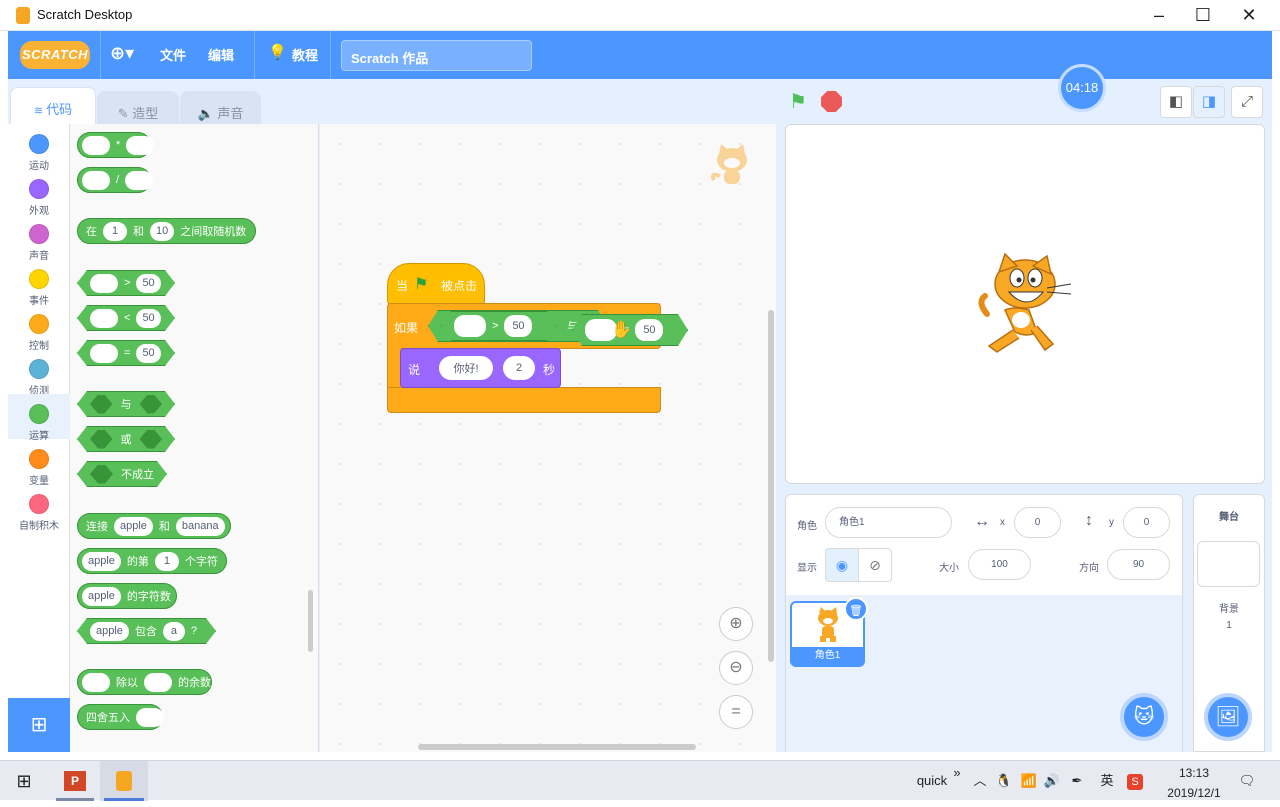  Describe the element at coordinates (24, 781) in the screenshot. I see `windows-start-icon: ⊞` at that location.